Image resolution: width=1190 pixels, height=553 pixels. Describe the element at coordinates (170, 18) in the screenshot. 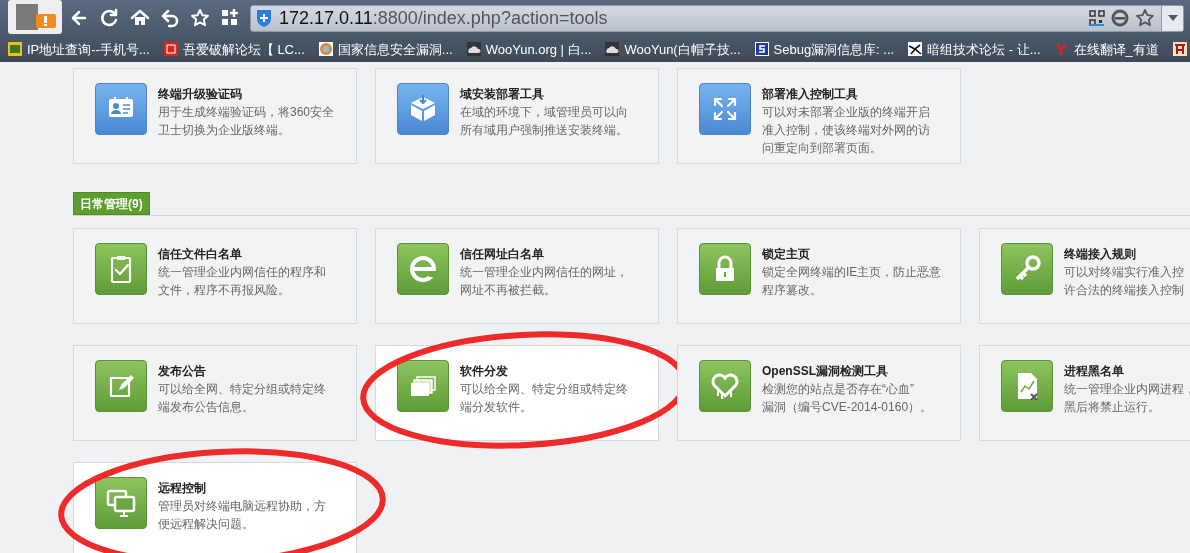

I see `undo-icon` at that location.